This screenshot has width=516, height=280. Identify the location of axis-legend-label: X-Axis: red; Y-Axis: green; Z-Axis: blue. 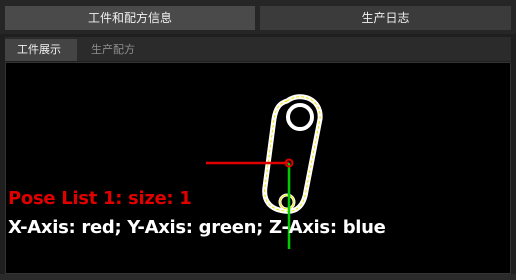
(197, 227).